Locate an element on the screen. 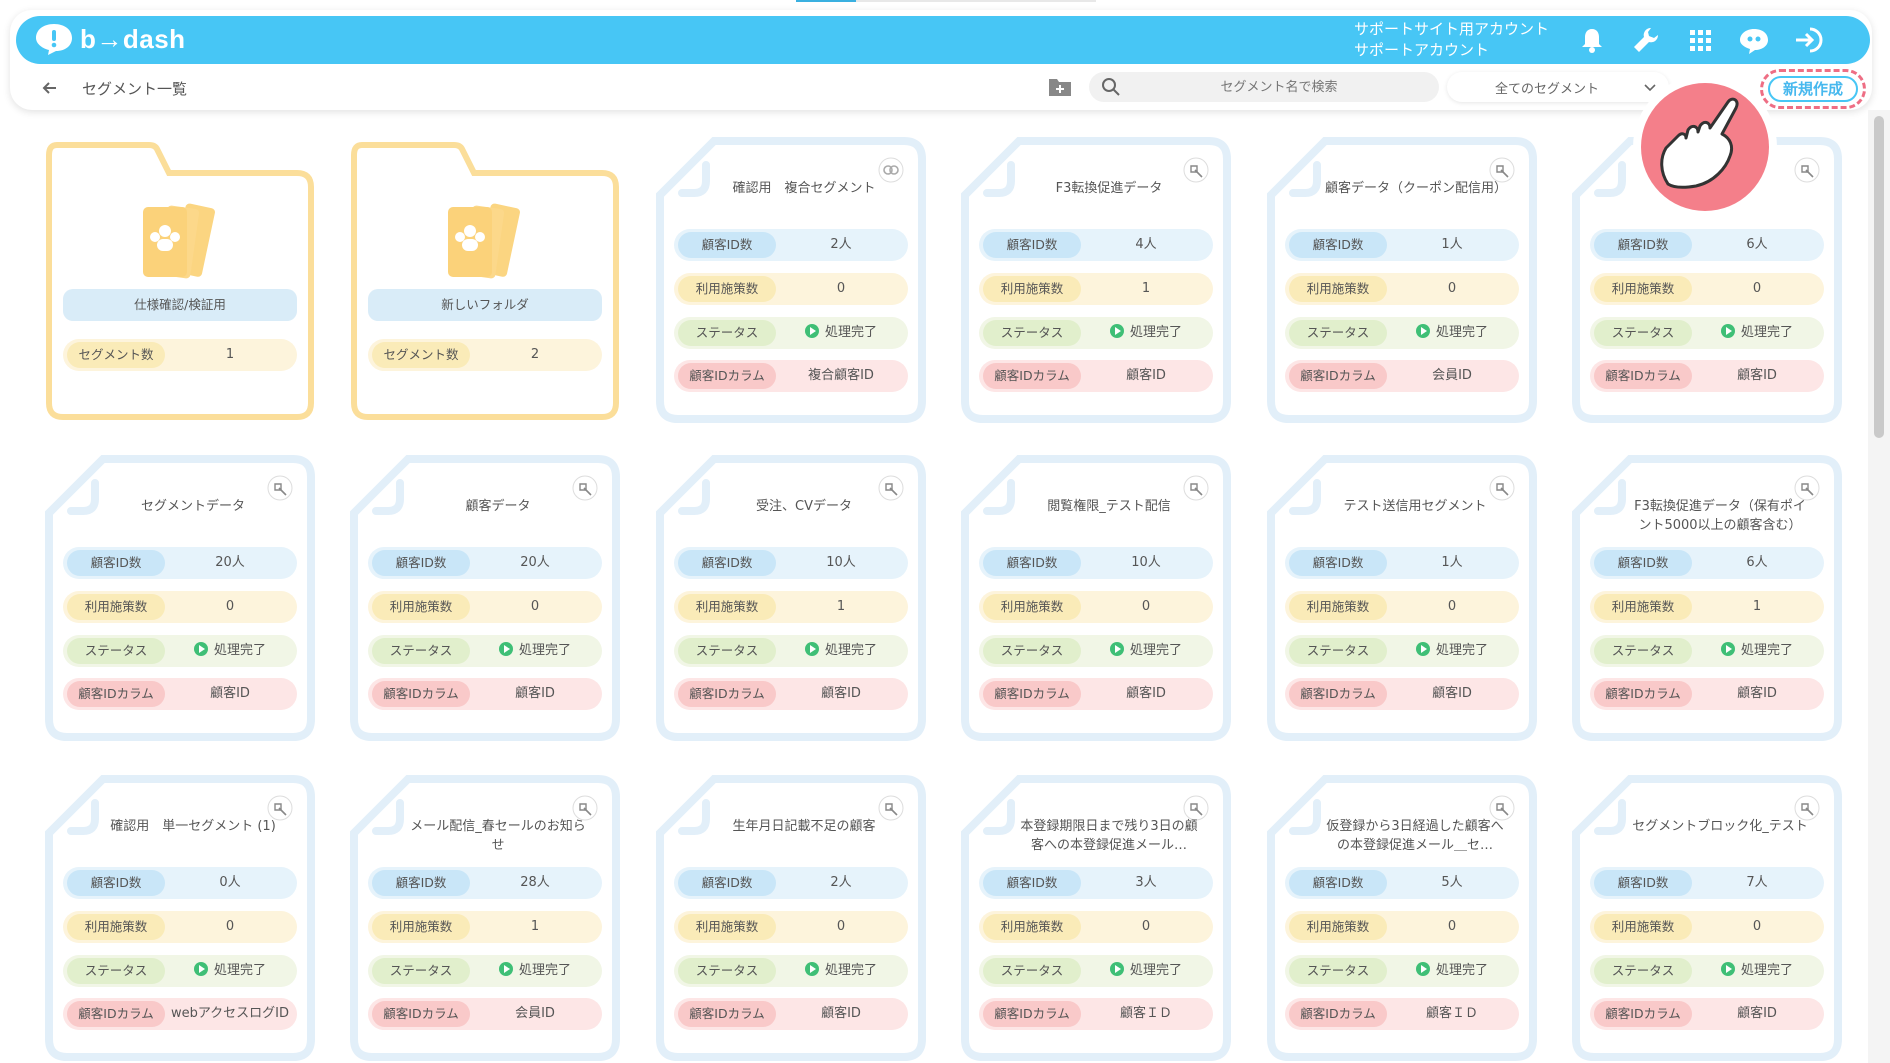 Image resolution: width=1890 pixels, height=1063 pixels. vertical-scrollbar is located at coordinates (1879, 586).